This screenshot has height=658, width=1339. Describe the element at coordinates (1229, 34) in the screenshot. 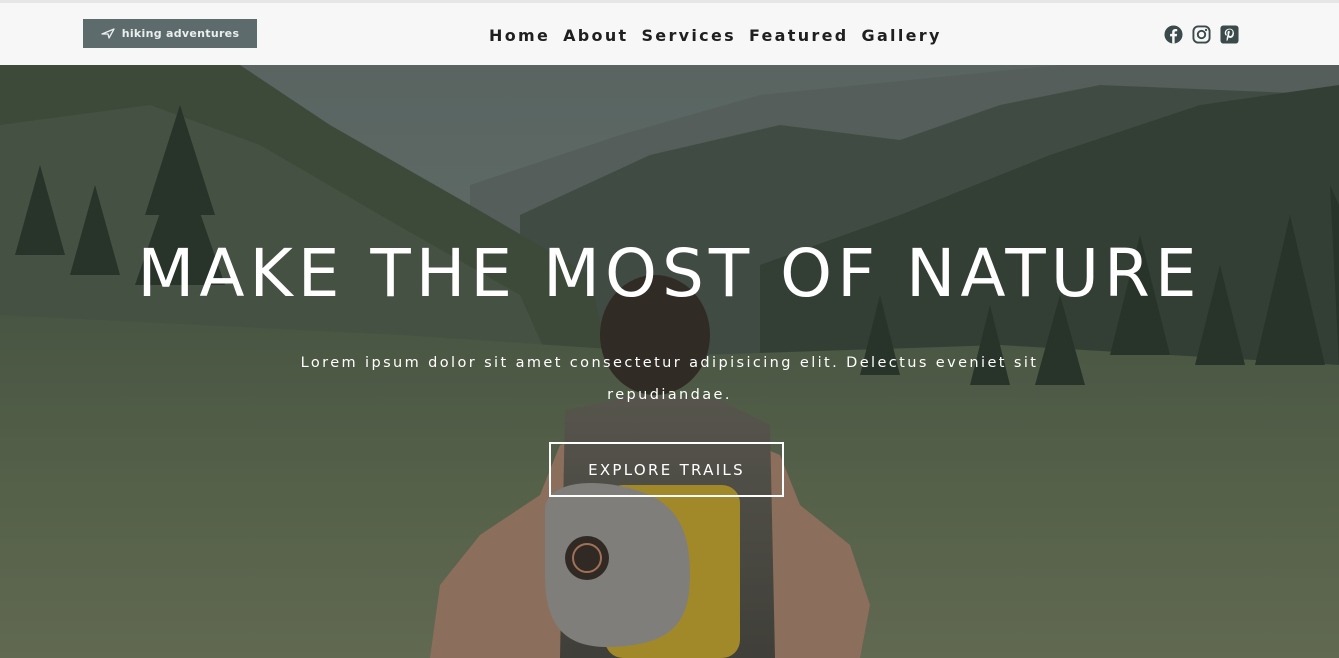

I see `pinterest-icon` at that location.